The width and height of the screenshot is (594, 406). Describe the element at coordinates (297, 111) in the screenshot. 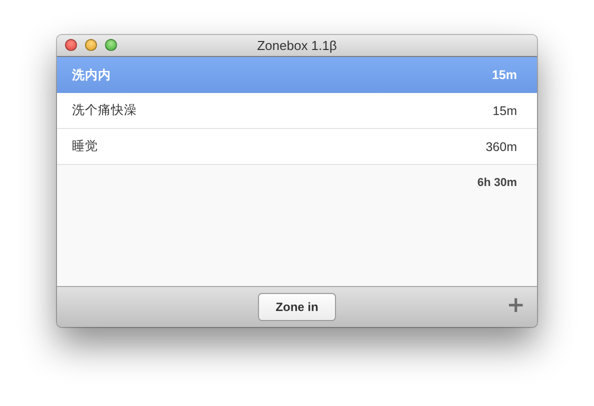

I see `task-row: 洗个痛快澡 15m` at that location.